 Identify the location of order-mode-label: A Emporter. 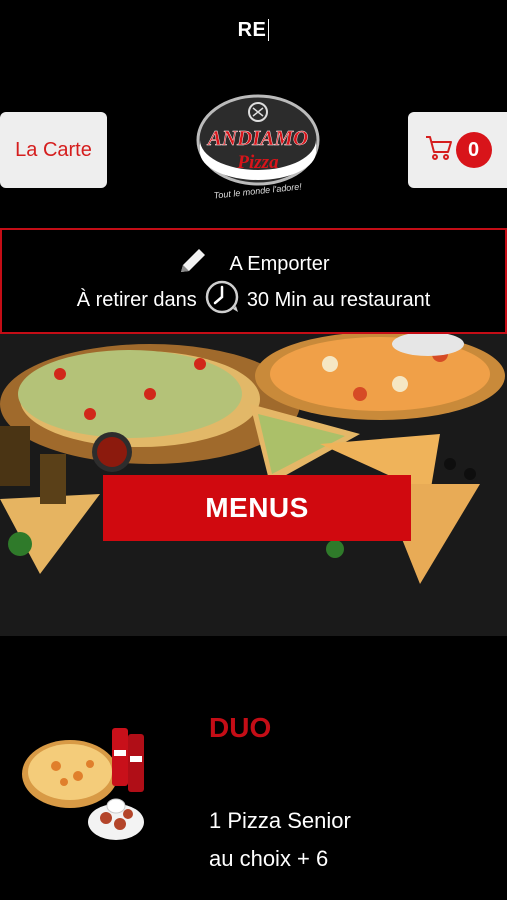
(279, 263).